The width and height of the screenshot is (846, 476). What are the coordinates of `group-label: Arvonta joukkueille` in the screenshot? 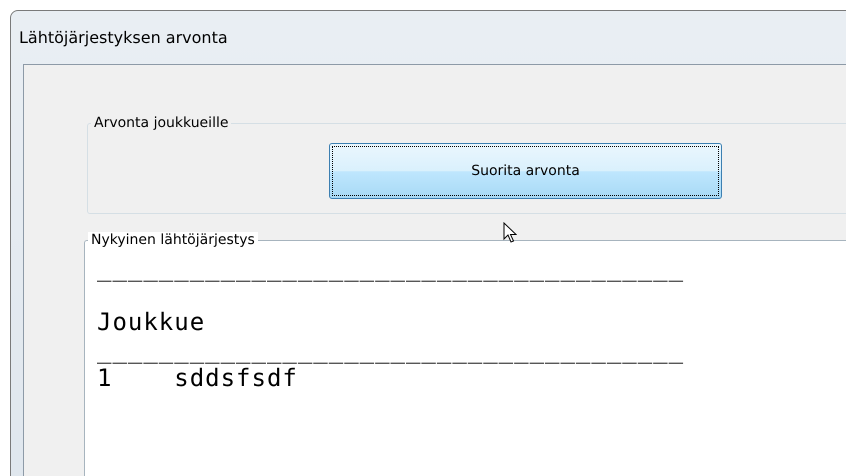 It's located at (161, 123).